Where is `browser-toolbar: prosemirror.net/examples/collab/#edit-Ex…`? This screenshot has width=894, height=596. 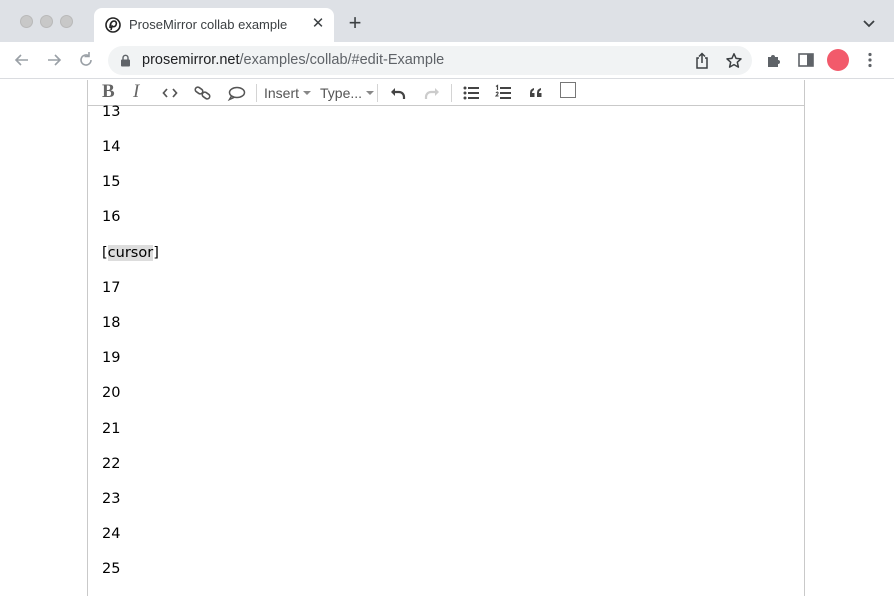 browser-toolbar: prosemirror.net/examples/collab/#edit-Ex… is located at coordinates (447, 60).